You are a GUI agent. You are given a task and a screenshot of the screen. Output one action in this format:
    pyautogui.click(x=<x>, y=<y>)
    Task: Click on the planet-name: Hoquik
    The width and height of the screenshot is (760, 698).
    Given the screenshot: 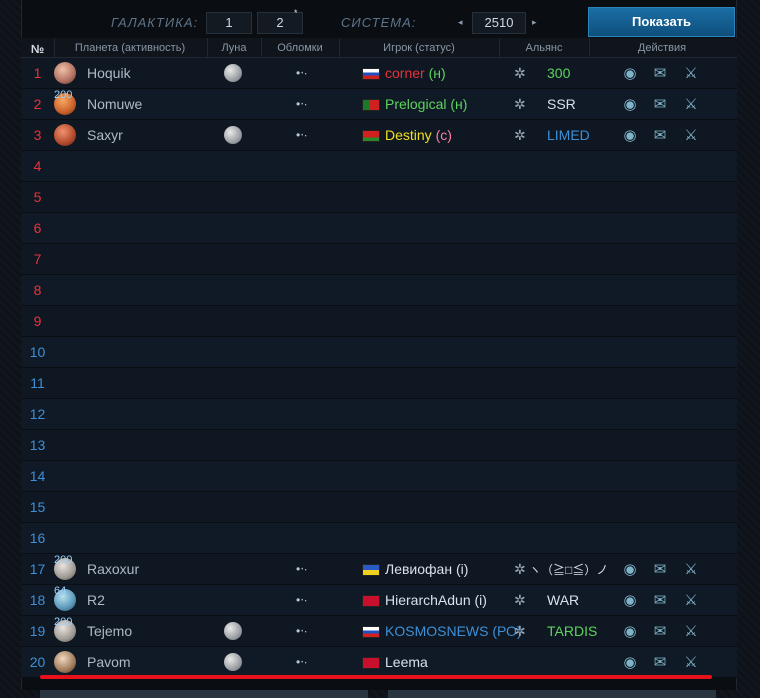 What is the action you would take?
    pyautogui.click(x=109, y=73)
    